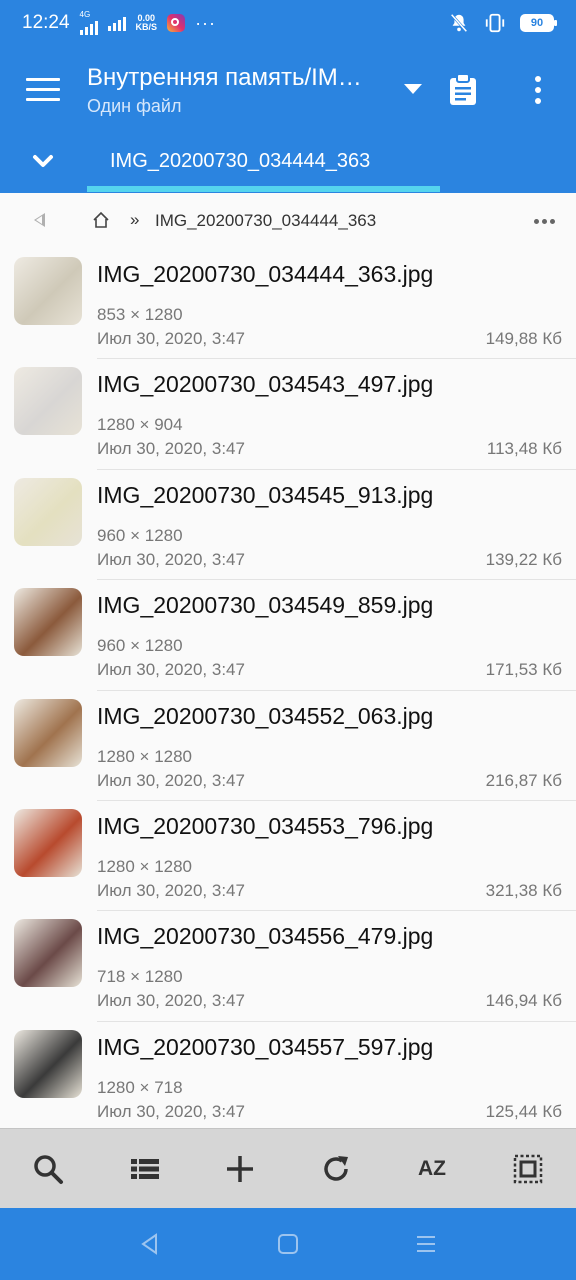 The width and height of the screenshot is (576, 1280). I want to click on clipboard-icon, so click(463, 90).